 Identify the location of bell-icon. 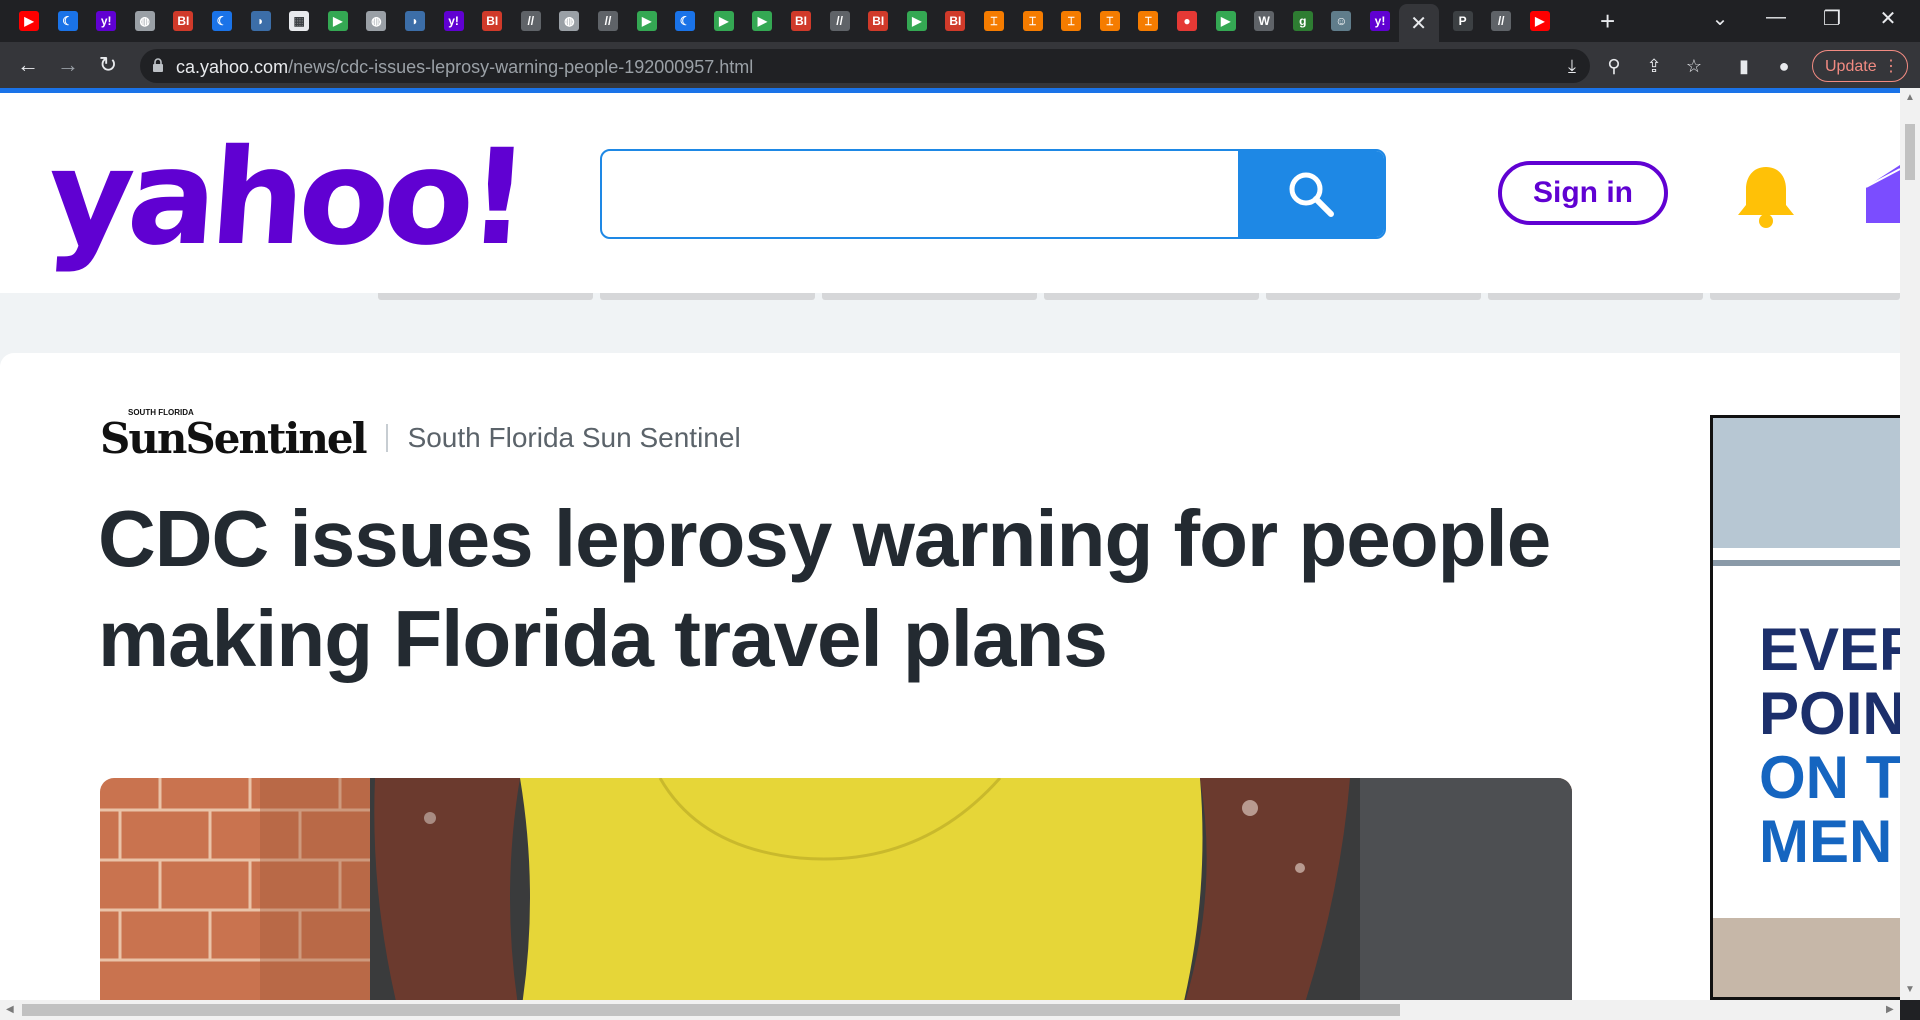
(1766, 196).